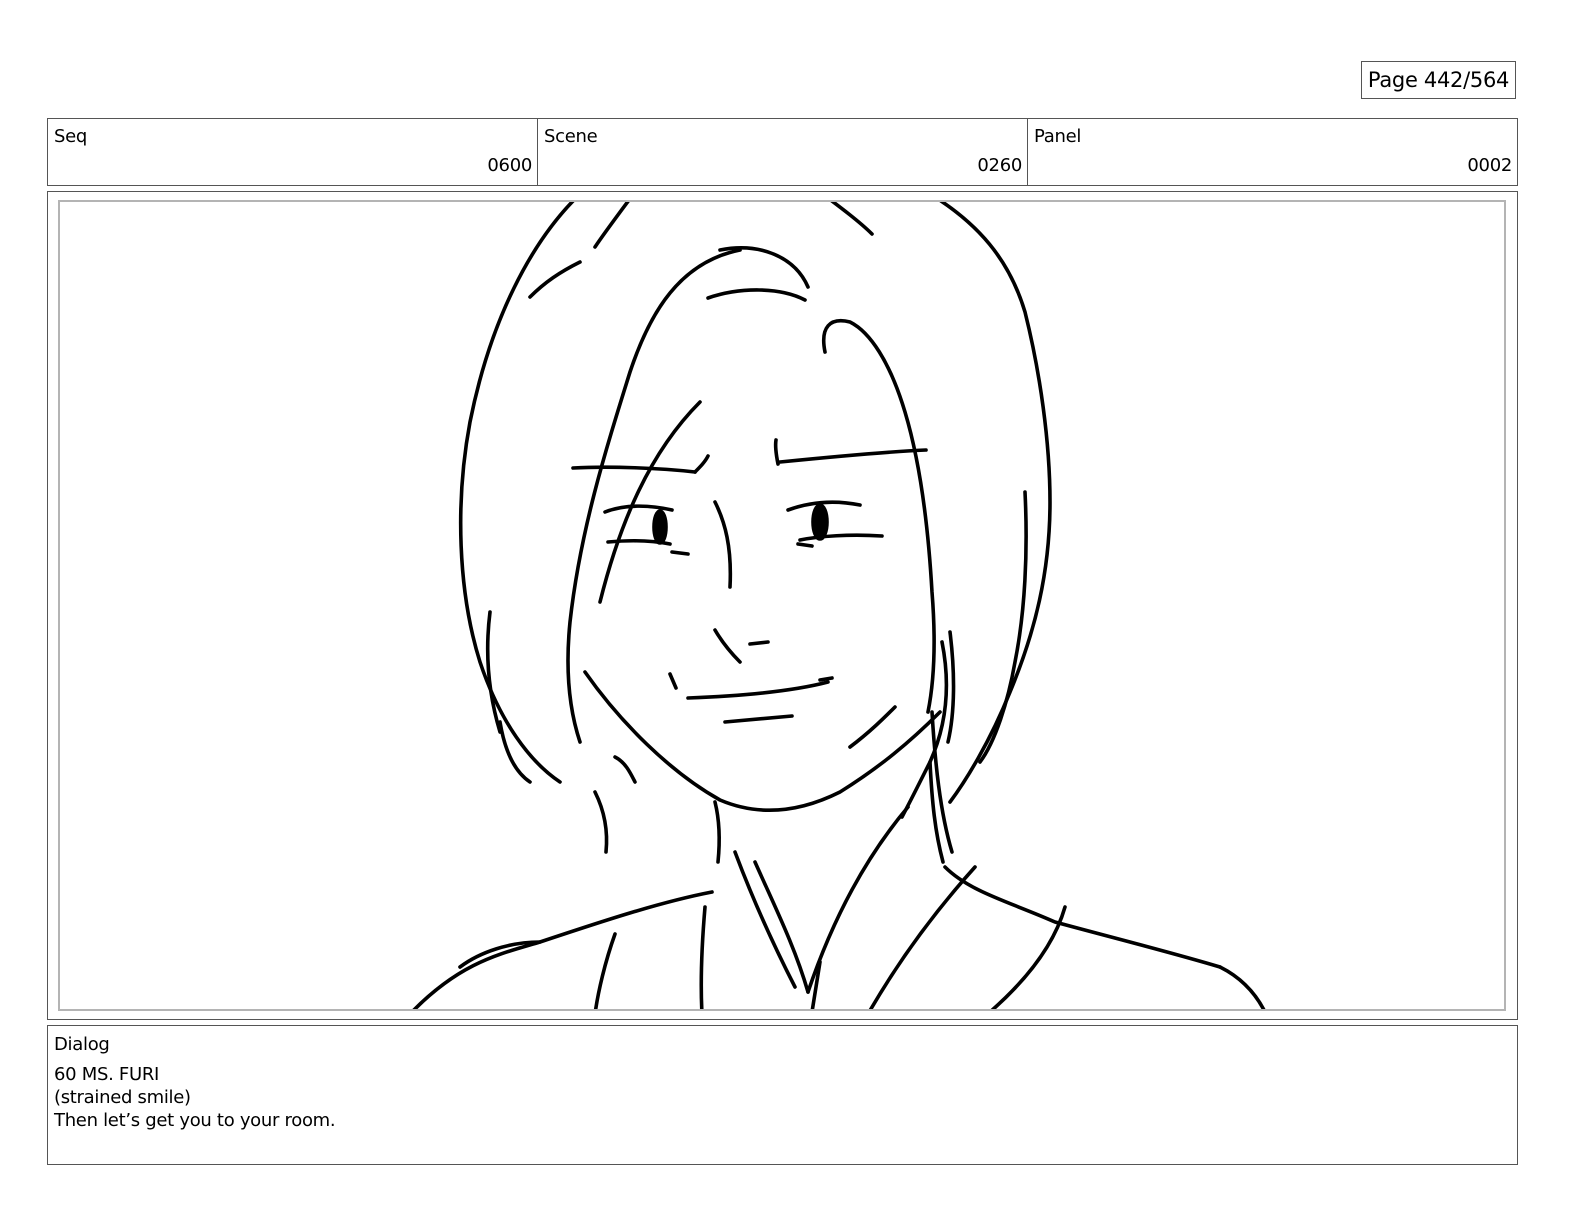 Image resolution: width=1584 pixels, height=1224 pixels. I want to click on seq-label: Seq, so click(71, 136).